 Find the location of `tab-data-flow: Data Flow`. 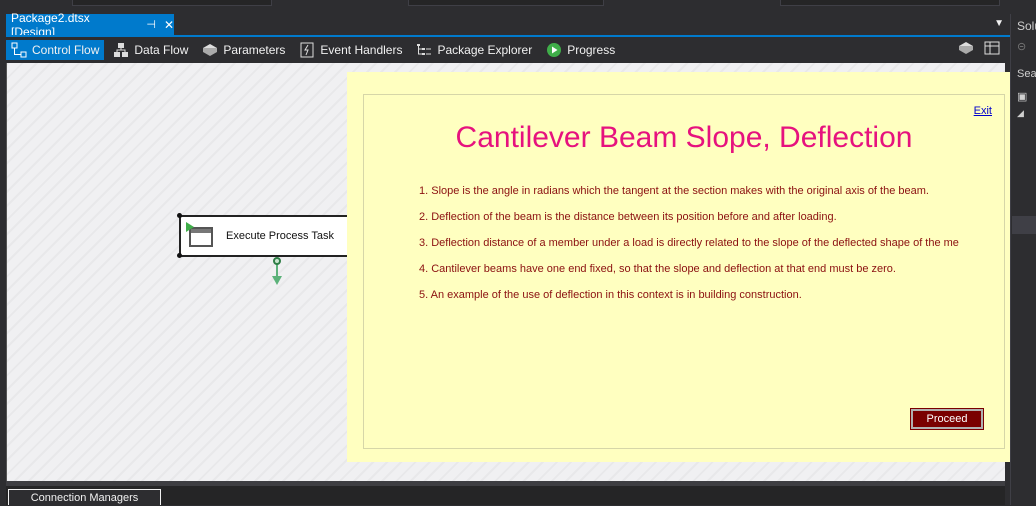

tab-data-flow: Data Flow is located at coordinates (150, 50).